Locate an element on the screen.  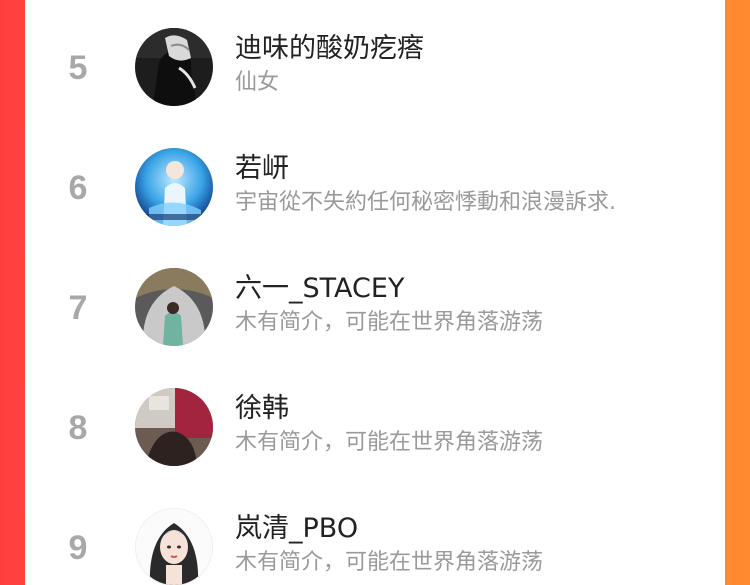
rank-number: 6 is located at coordinates (78, 188).